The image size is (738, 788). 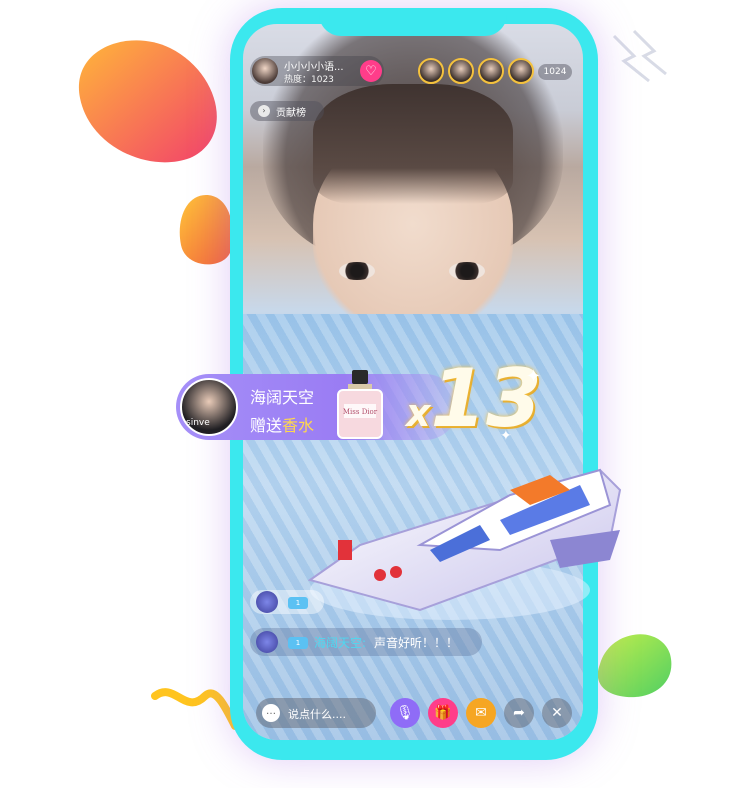 I want to click on perfume-label: Miss Dior, so click(x=360, y=412).